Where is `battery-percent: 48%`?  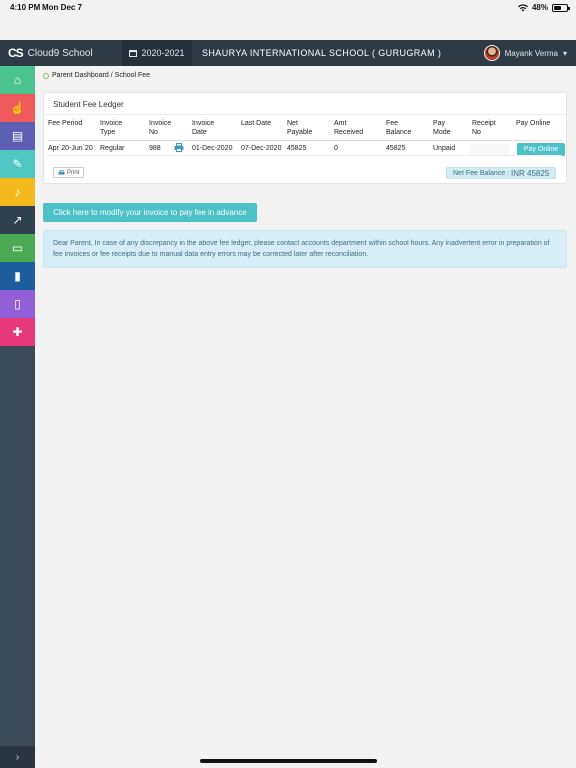
battery-percent: 48% is located at coordinates (539, 7).